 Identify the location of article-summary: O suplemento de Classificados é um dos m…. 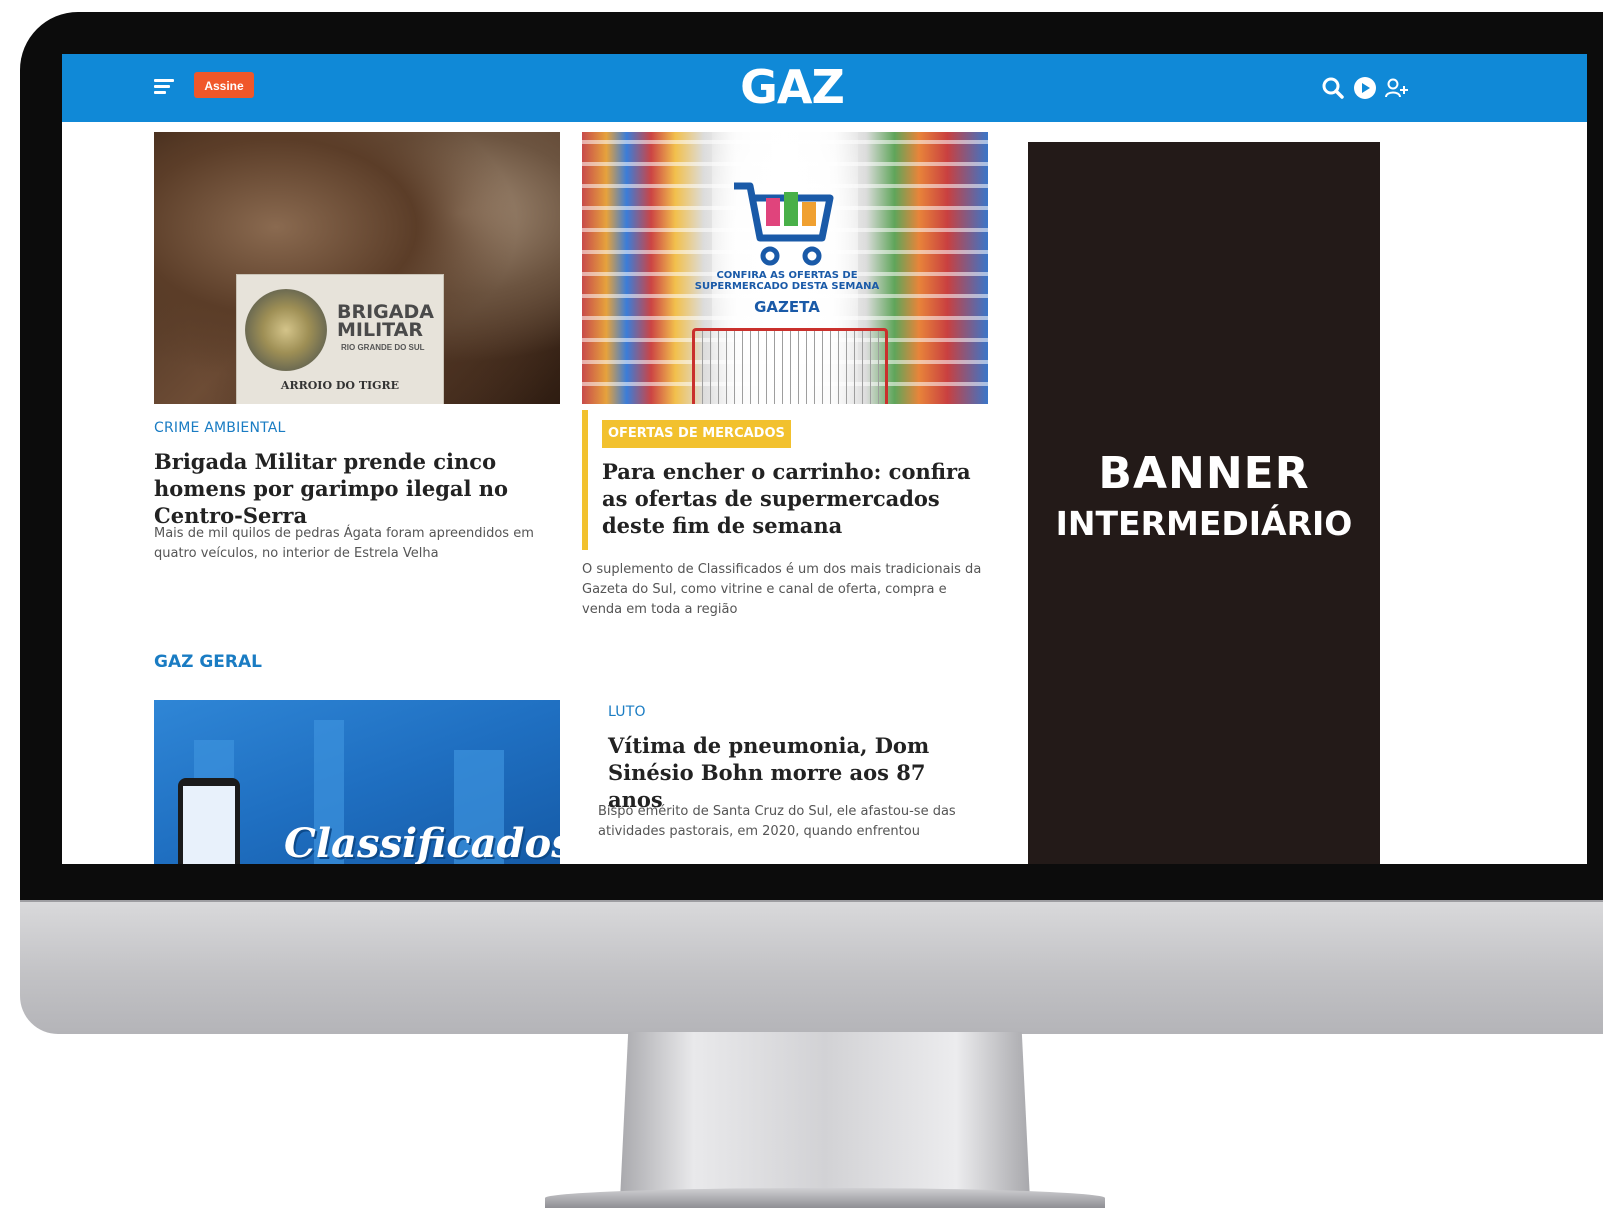
(782, 589).